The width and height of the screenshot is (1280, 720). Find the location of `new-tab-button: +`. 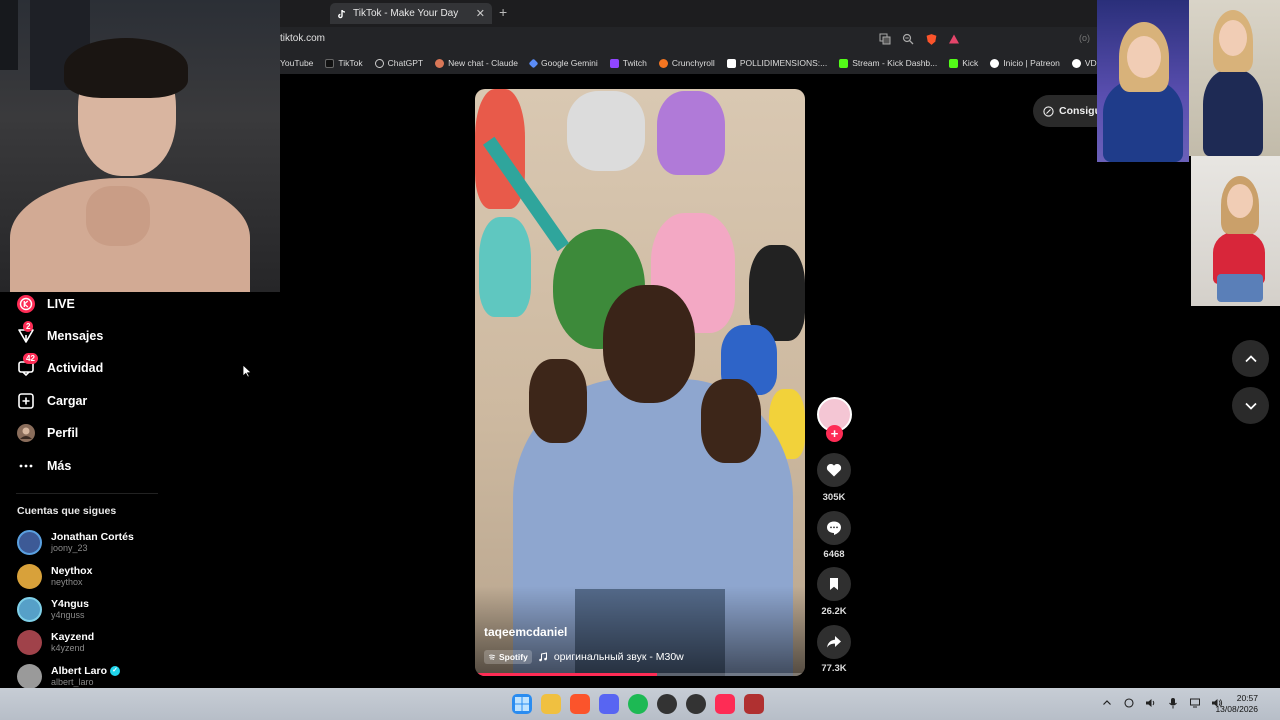

new-tab-button: + is located at coordinates (503, 12).